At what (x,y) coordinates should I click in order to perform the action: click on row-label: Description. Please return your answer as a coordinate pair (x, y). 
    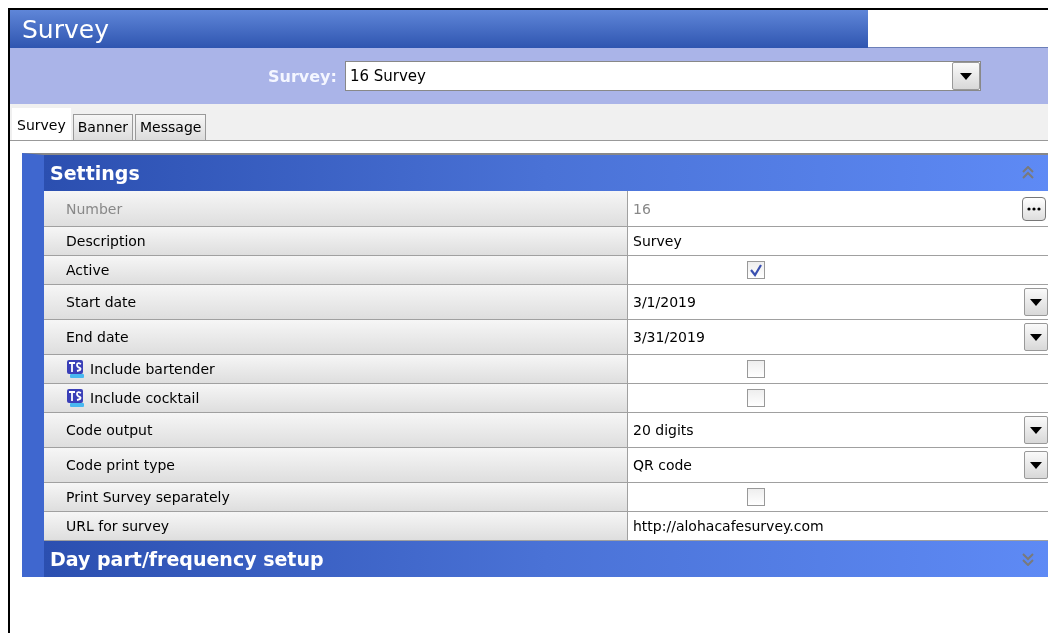
    Looking at the image, I should click on (106, 241).